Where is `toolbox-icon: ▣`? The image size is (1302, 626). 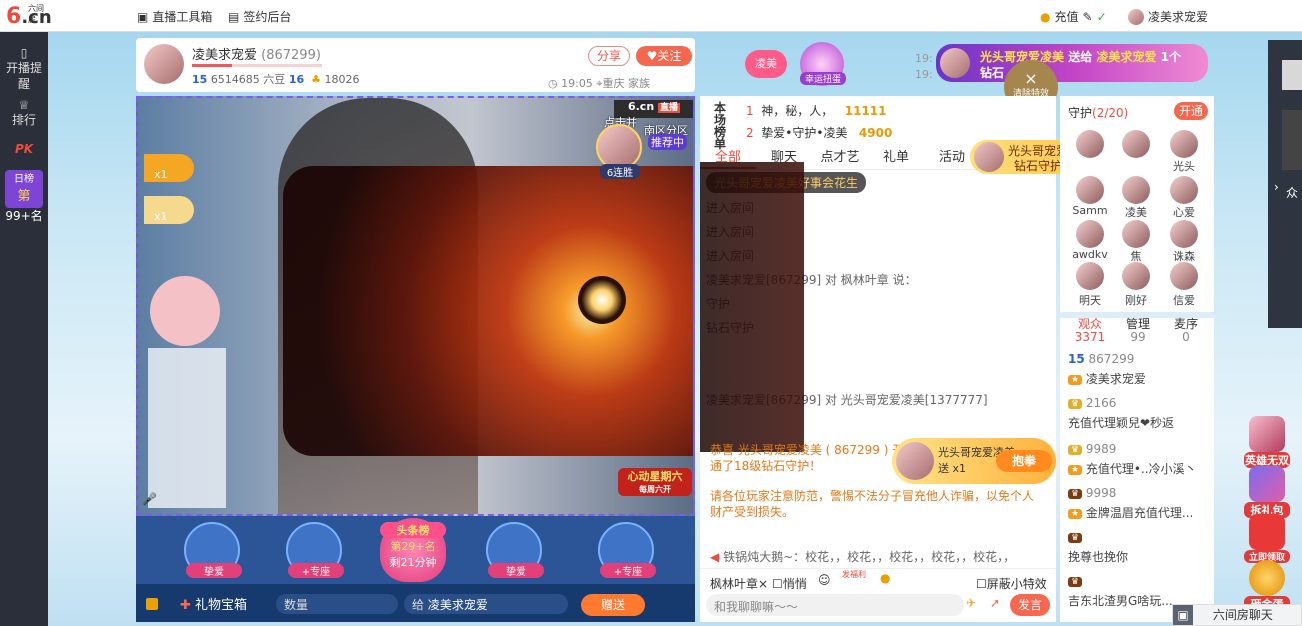
toolbox-icon: ▣ is located at coordinates (143, 16).